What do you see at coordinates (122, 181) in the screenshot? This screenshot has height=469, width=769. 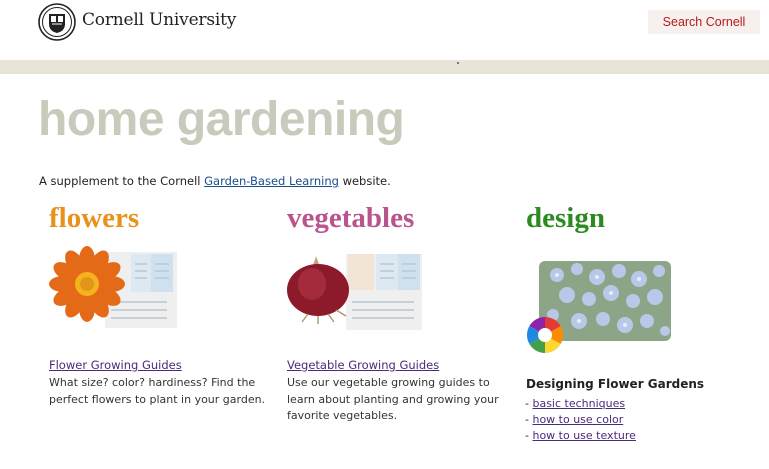 I see `intro-prefix: A supplement to the Cornell` at bounding box center [122, 181].